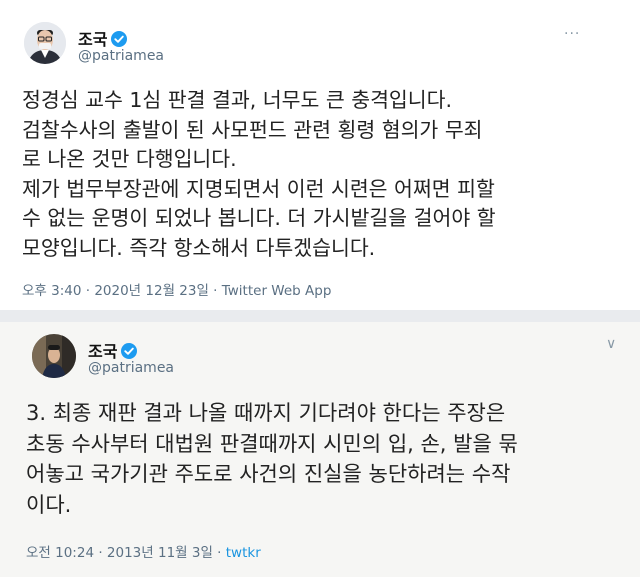 This screenshot has height=577, width=640. I want to click on source-link: twtkr, so click(243, 553).